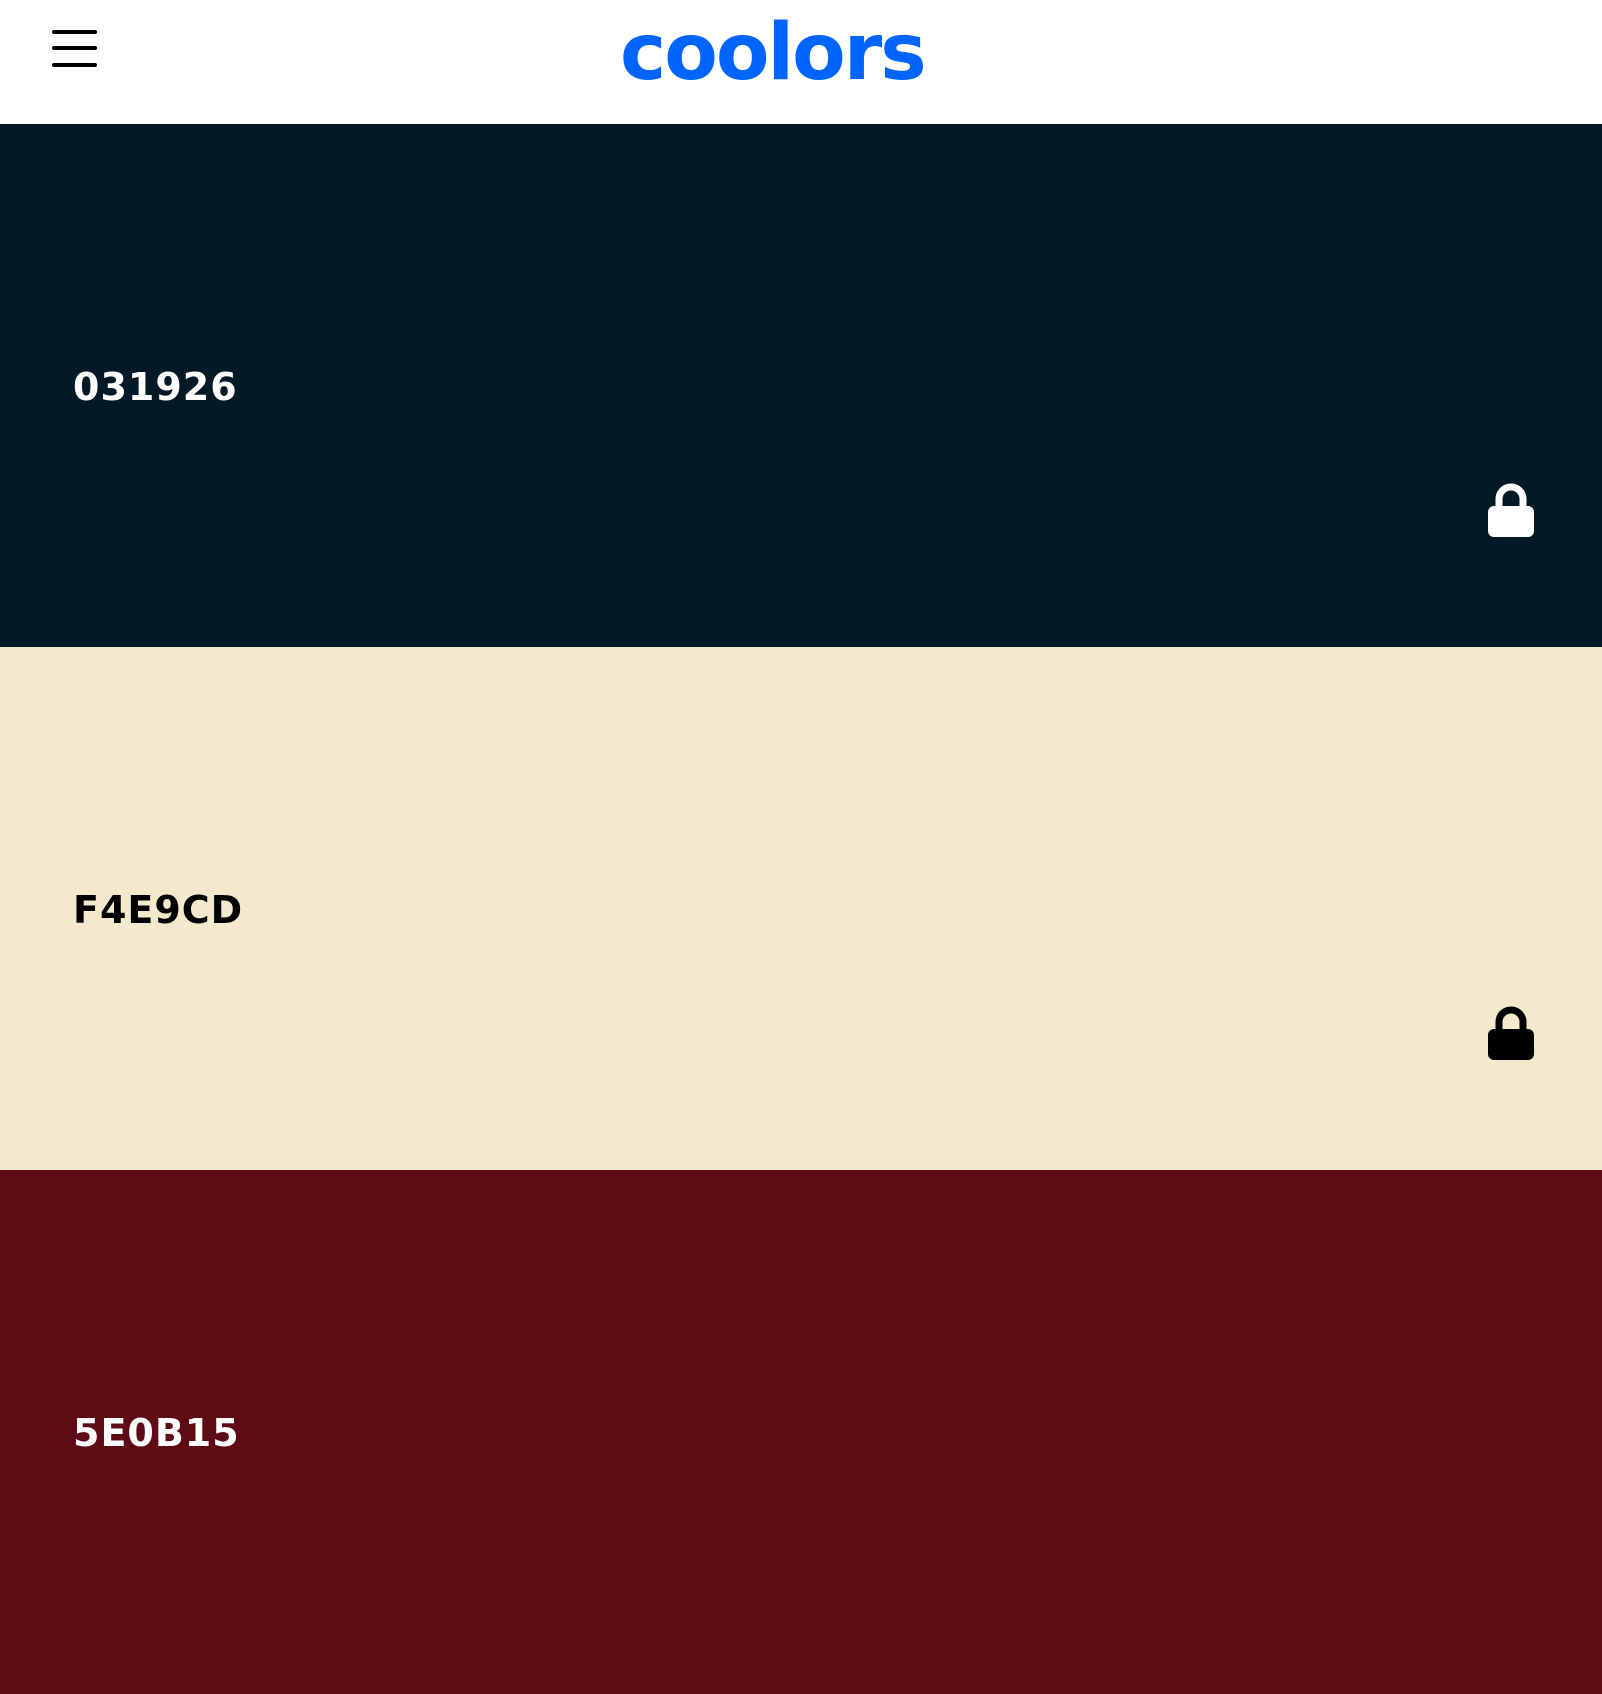 Image resolution: width=1602 pixels, height=1694 pixels. Describe the element at coordinates (156, 1433) in the screenshot. I see `hex-code-label: 5E0B15` at that location.